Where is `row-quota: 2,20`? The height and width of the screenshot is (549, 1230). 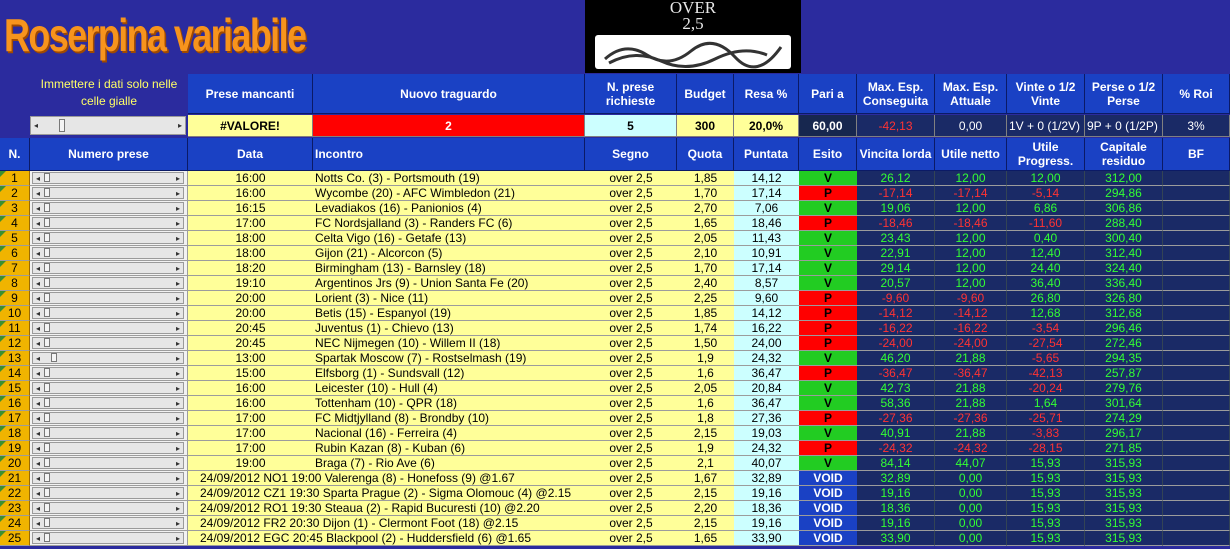 row-quota: 2,20 is located at coordinates (705, 508).